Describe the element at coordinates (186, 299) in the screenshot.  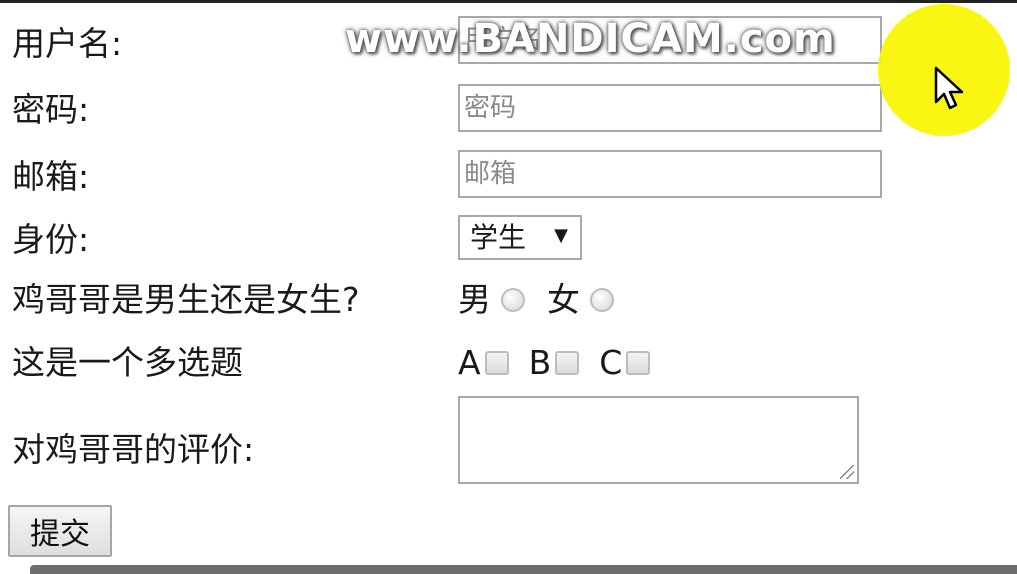
I see `gender-question-label: 鸡哥哥是男生还是女生?` at that location.